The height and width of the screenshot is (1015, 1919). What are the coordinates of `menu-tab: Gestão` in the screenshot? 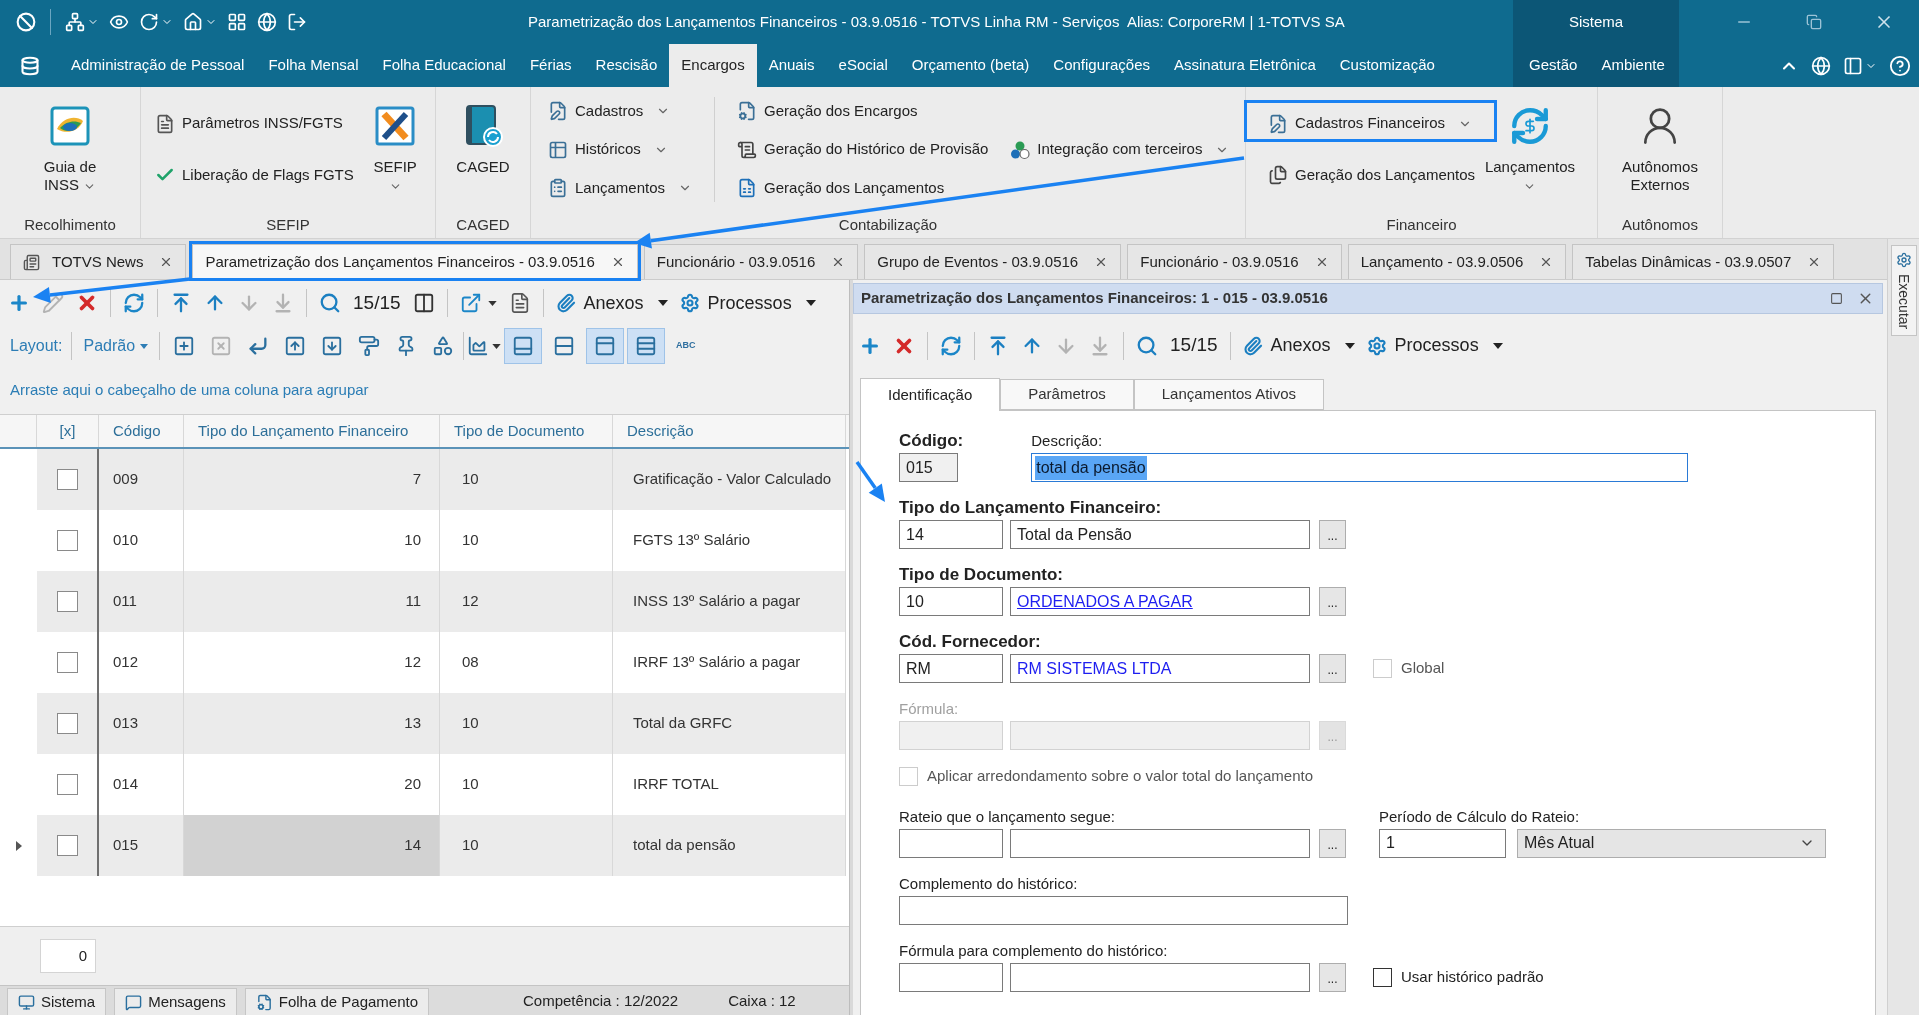 It's located at (1553, 65).